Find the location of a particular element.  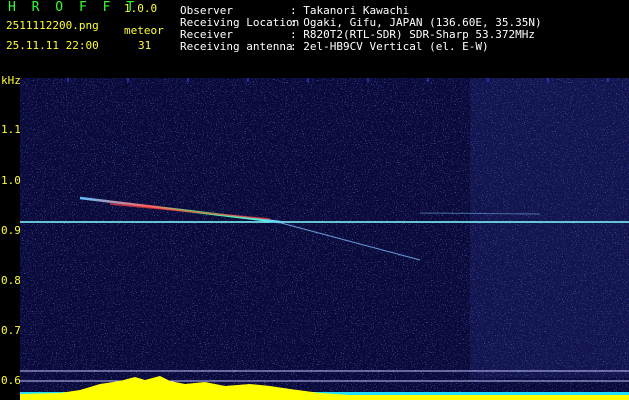

counter-label: meteor is located at coordinates (144, 30).